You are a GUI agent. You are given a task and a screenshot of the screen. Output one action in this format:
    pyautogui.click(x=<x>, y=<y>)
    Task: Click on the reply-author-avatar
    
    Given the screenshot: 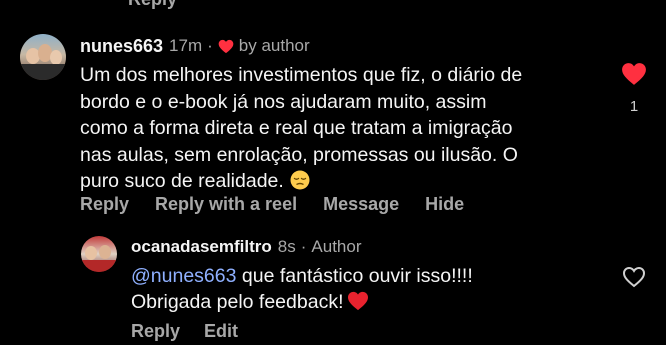 What is the action you would take?
    pyautogui.click(x=99, y=254)
    